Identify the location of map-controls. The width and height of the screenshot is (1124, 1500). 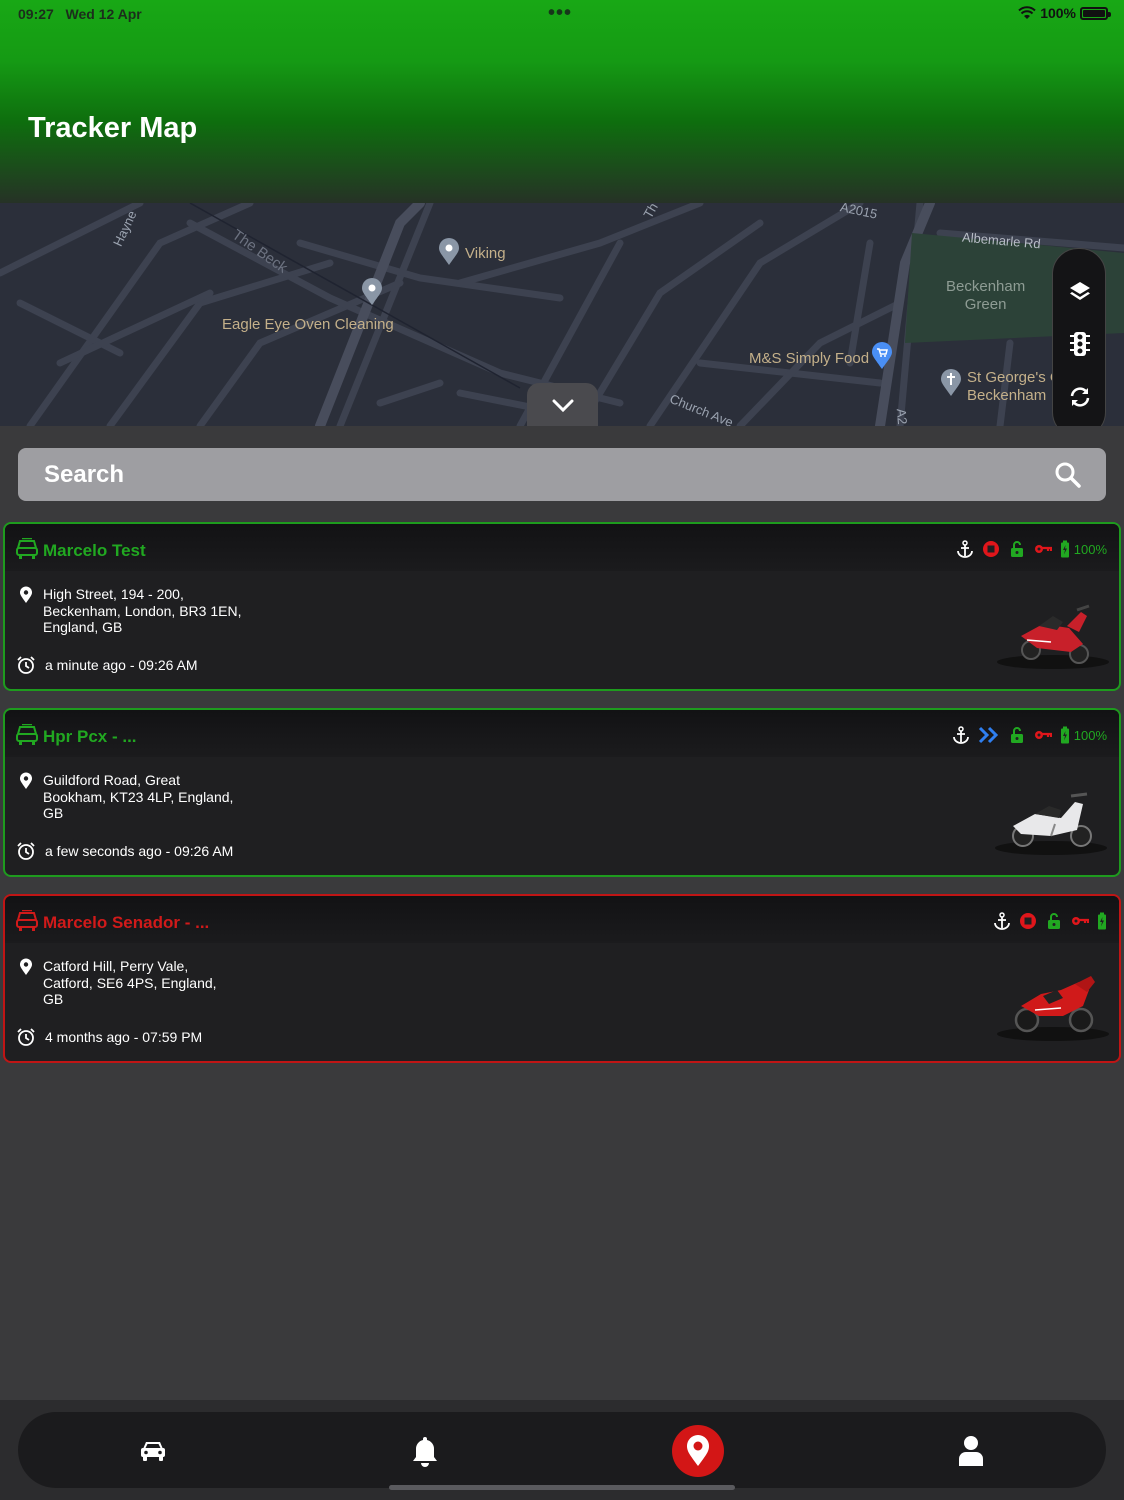
(1079, 337).